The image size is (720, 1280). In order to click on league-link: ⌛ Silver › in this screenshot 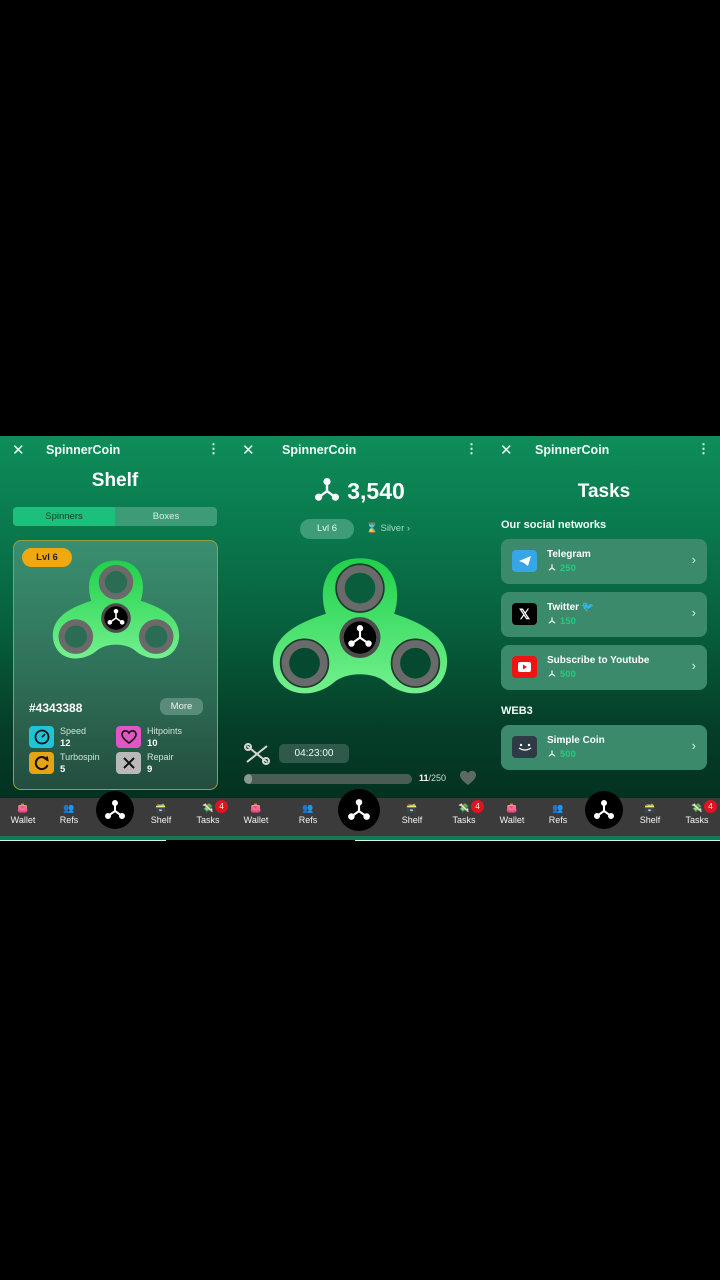, I will do `click(388, 528)`.